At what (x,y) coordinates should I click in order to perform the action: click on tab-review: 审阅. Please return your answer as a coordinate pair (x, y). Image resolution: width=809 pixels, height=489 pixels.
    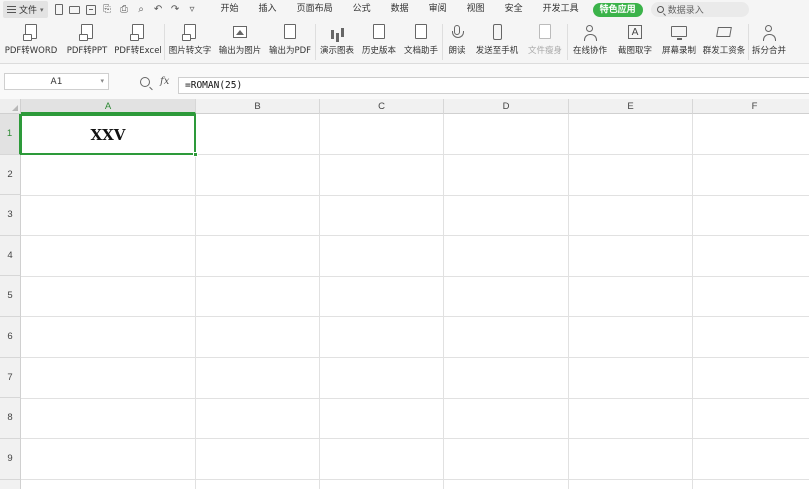
    Looking at the image, I should click on (438, 9).